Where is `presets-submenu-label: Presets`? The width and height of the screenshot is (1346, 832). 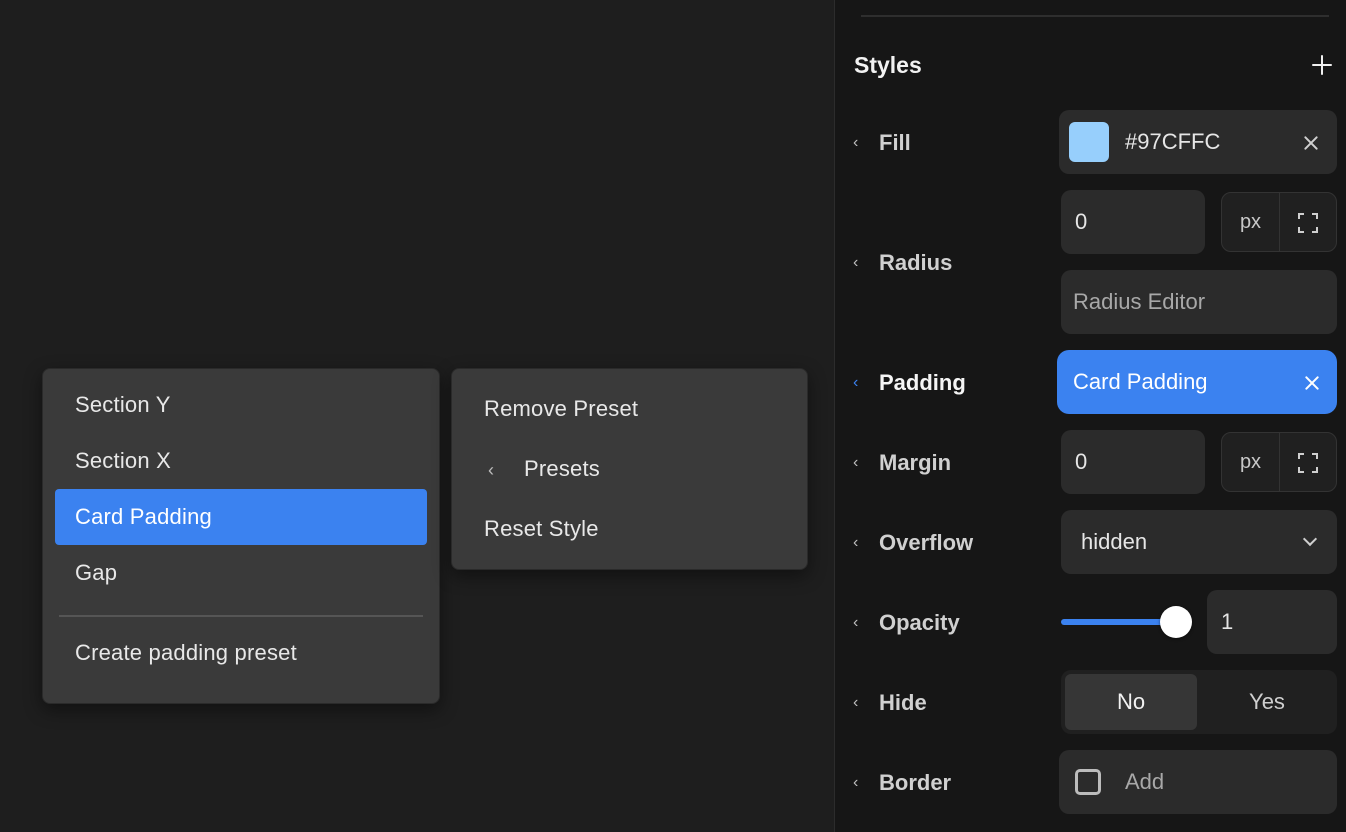
presets-submenu-label: Presets is located at coordinates (562, 468).